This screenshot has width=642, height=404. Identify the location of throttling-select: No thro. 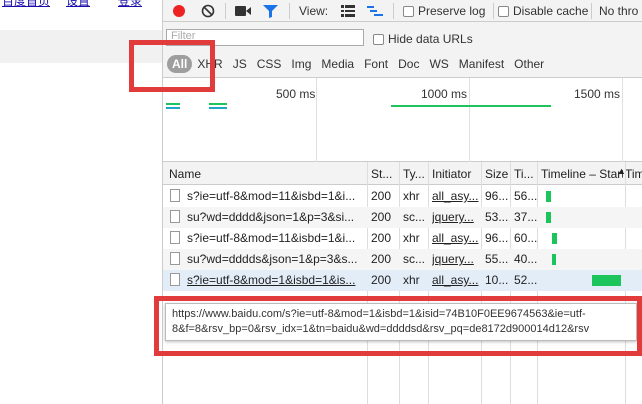
(618, 11).